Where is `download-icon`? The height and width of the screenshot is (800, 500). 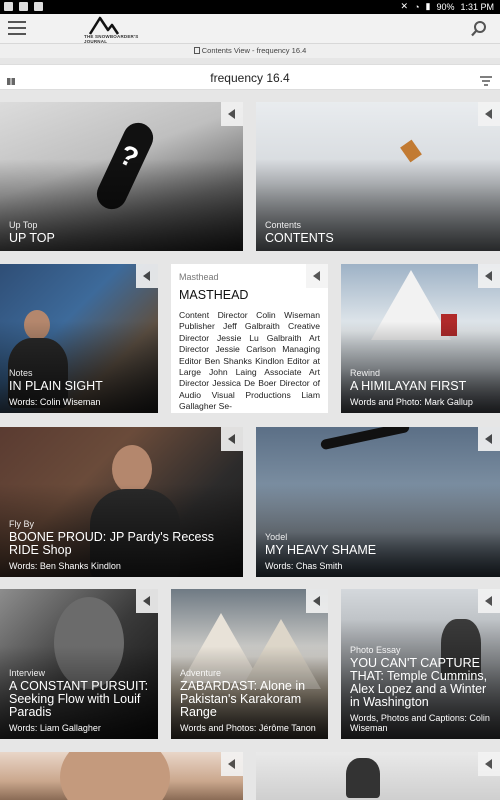 download-icon is located at coordinates (38, 6).